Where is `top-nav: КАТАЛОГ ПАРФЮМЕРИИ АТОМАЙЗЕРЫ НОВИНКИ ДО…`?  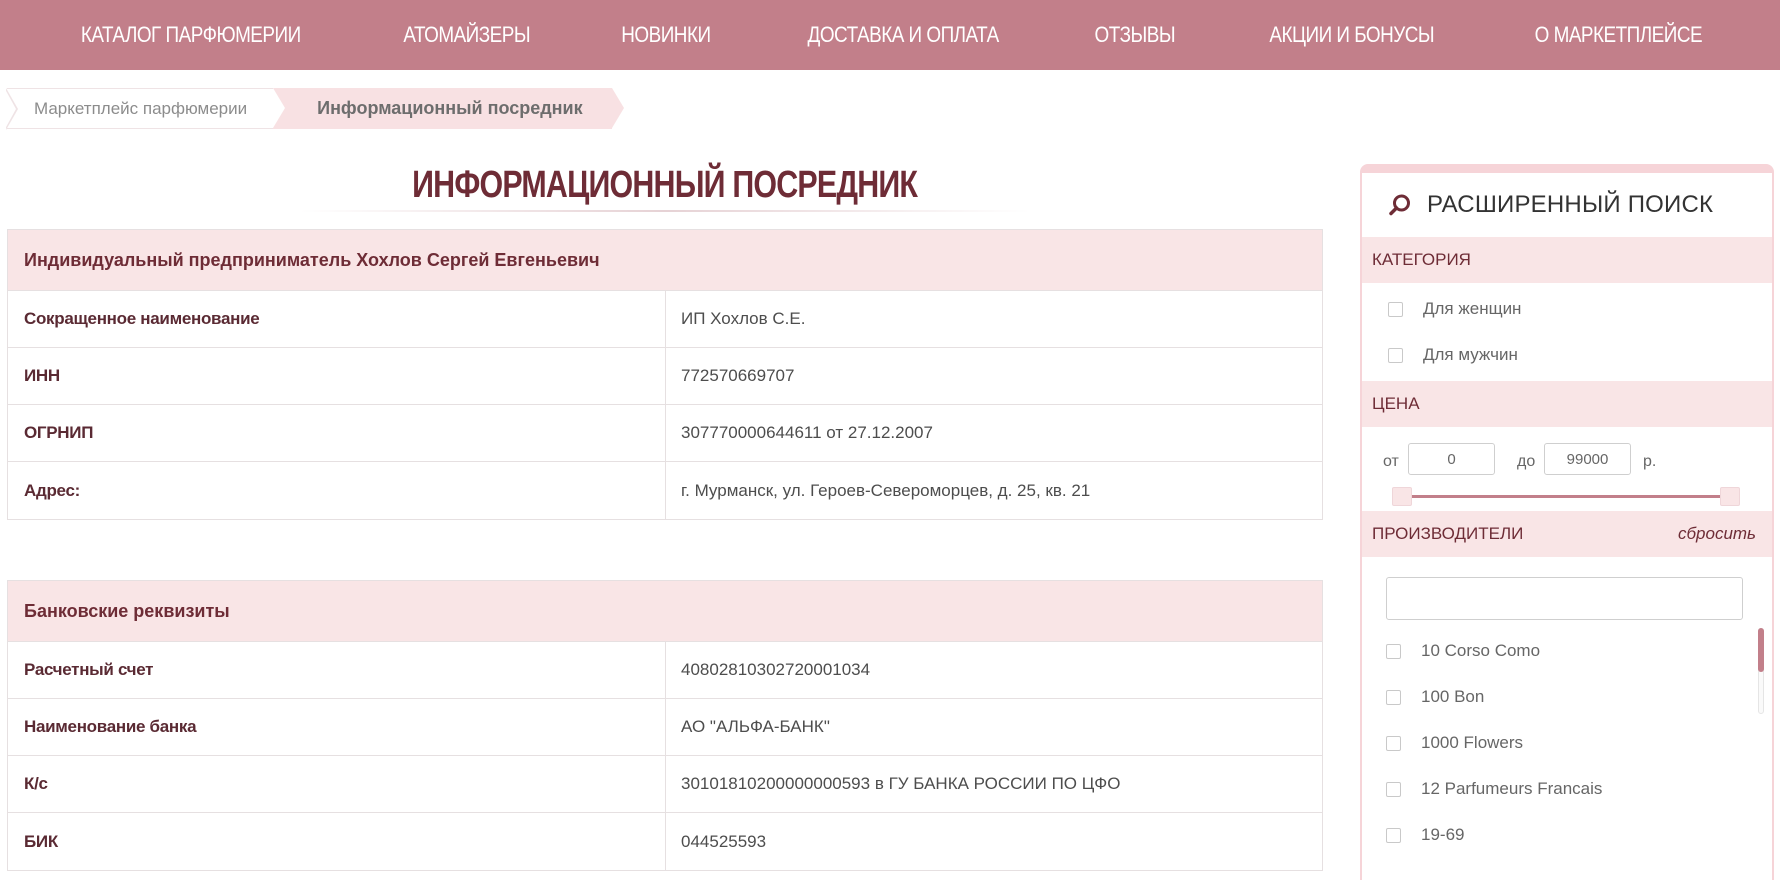 top-nav: КАТАЛОГ ПАРФЮМЕРИИ АТОМАЙЗЕРЫ НОВИНКИ ДО… is located at coordinates (890, 35).